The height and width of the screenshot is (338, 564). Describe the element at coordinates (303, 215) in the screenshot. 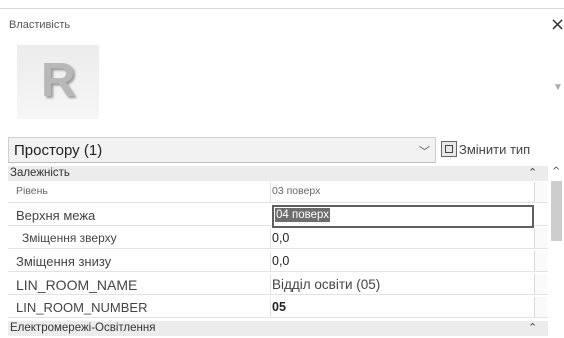

I see `selected-value-text: 04 поверх` at that location.